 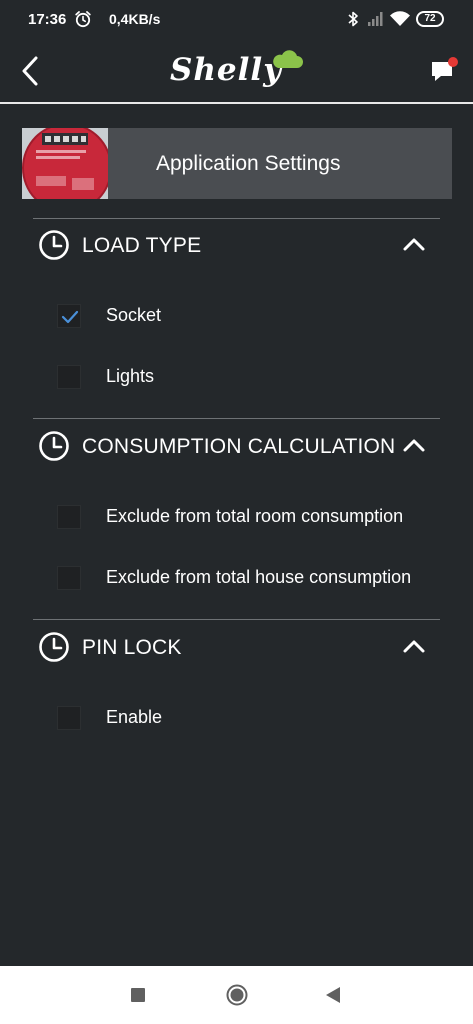 I want to click on device-thumbnail, so click(x=65, y=163).